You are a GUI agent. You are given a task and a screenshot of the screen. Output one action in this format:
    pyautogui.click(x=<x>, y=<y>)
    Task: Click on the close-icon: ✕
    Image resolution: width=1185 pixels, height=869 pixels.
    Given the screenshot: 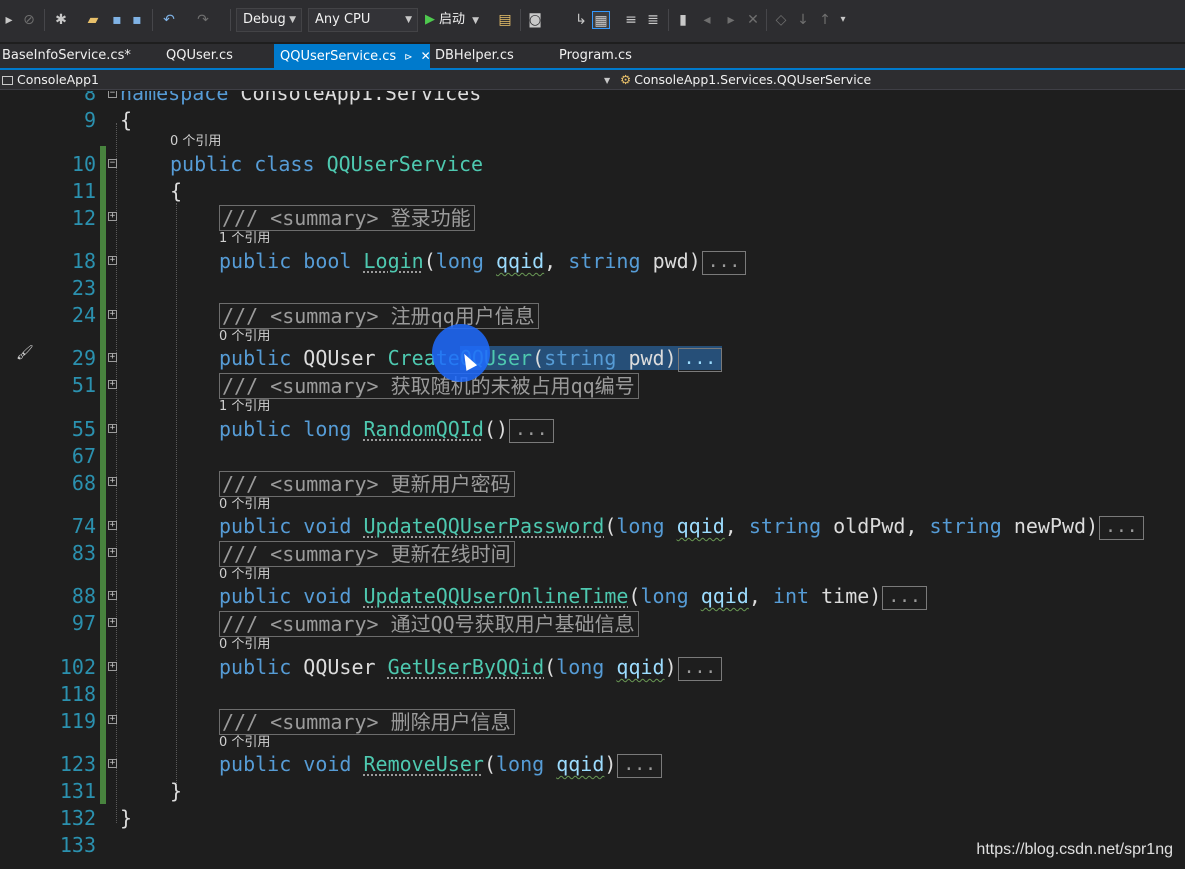 What is the action you would take?
    pyautogui.click(x=426, y=56)
    